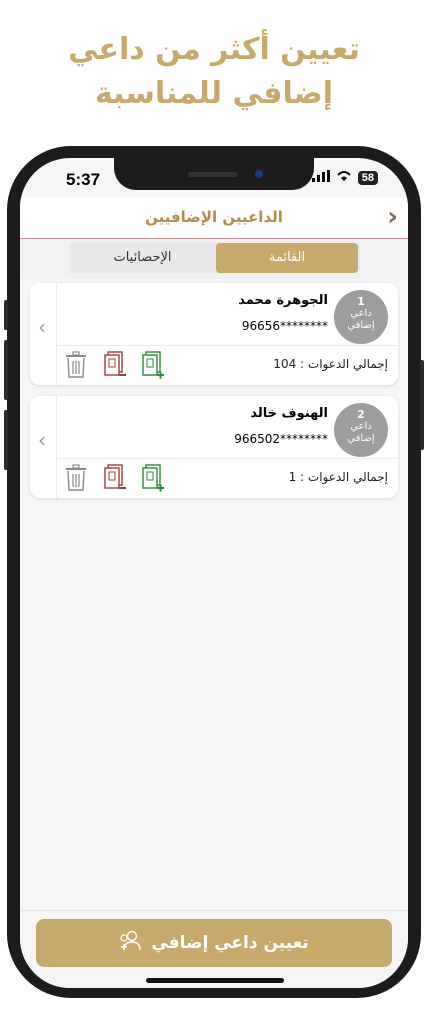 Image resolution: width=428 pixels, height=1028 pixels. I want to click on invitations-total: إجمالي الدعوات : 1, so click(338, 477).